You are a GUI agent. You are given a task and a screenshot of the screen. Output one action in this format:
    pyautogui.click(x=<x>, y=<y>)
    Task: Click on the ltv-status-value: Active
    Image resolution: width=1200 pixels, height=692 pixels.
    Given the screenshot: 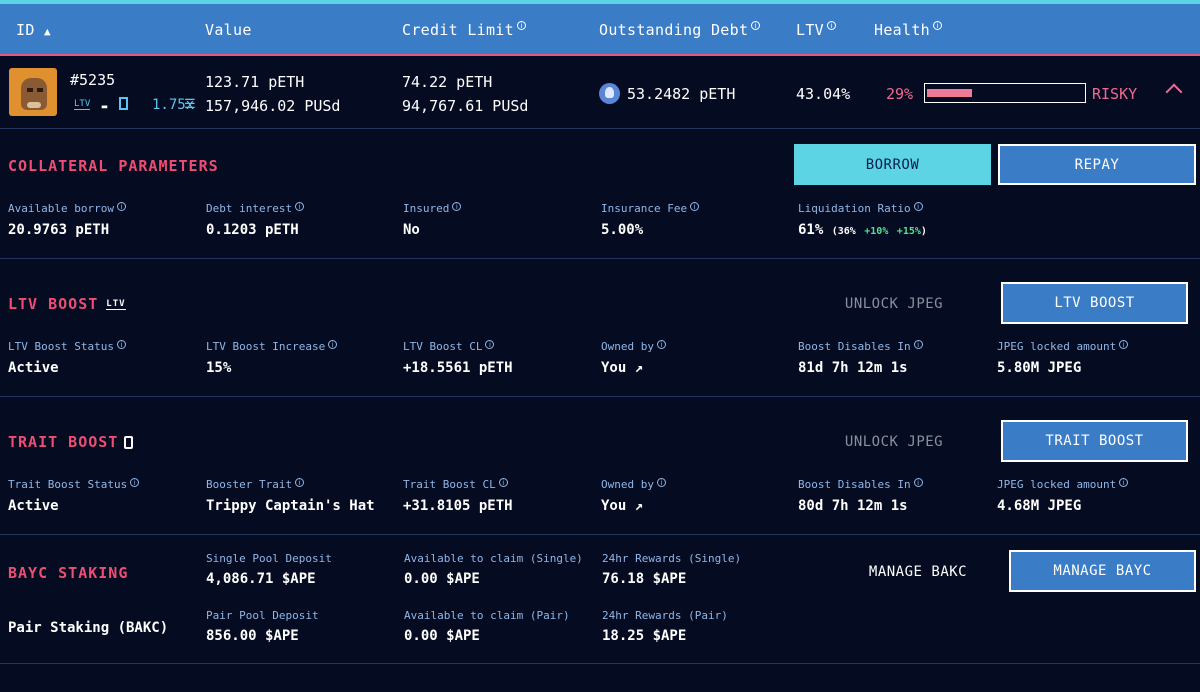 What is the action you would take?
    pyautogui.click(x=33, y=368)
    